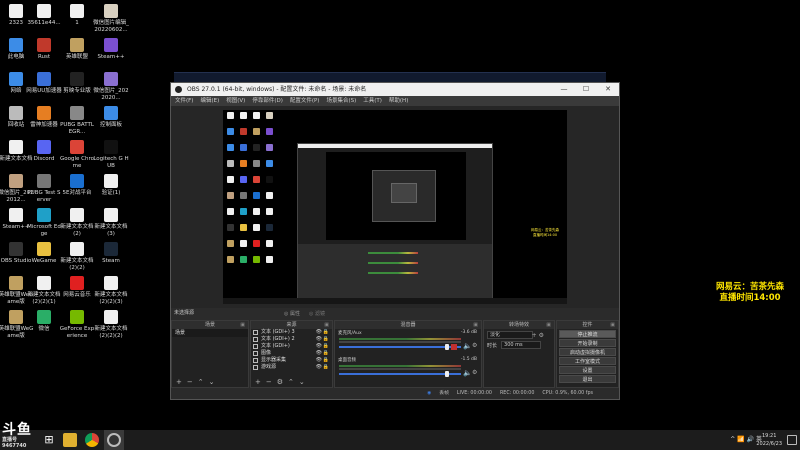 The image size is (800, 450). Describe the element at coordinates (587, 370) in the screenshot. I see `settings-button: 设置` at that location.